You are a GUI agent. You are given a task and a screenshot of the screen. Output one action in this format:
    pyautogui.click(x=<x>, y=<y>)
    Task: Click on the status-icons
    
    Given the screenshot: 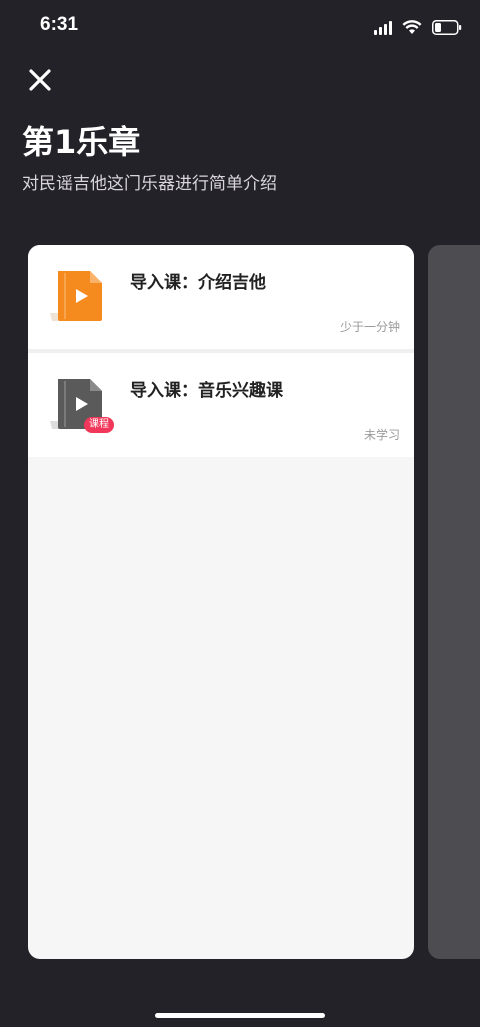 What is the action you would take?
    pyautogui.click(x=418, y=27)
    